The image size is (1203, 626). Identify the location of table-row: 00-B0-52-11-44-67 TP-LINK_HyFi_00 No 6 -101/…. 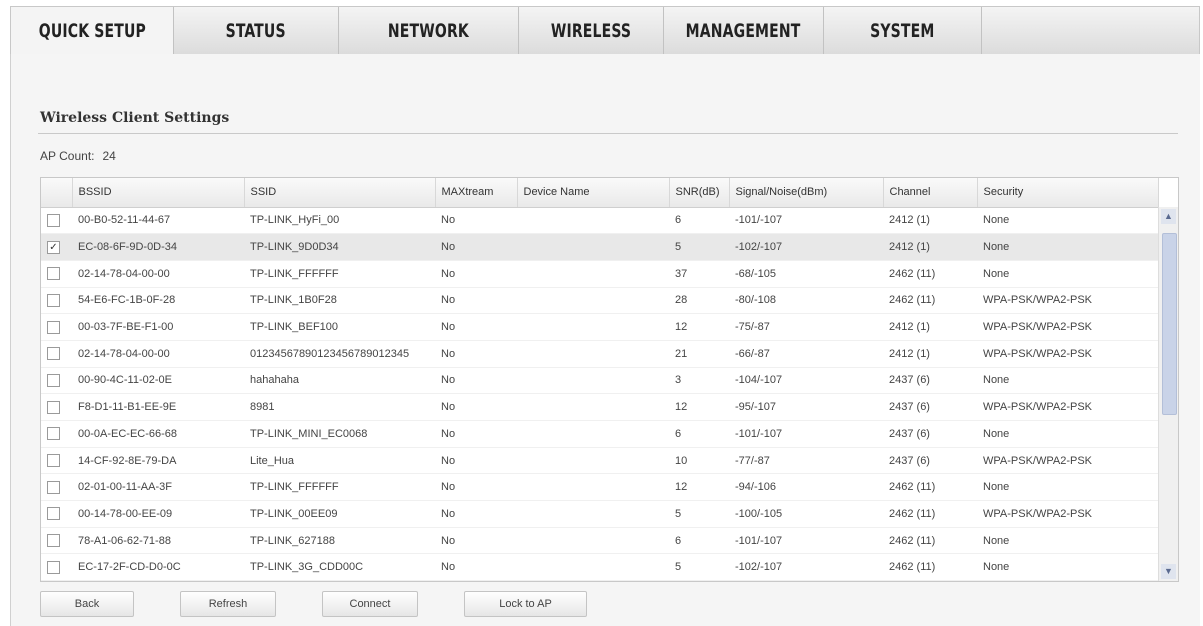
(599, 221).